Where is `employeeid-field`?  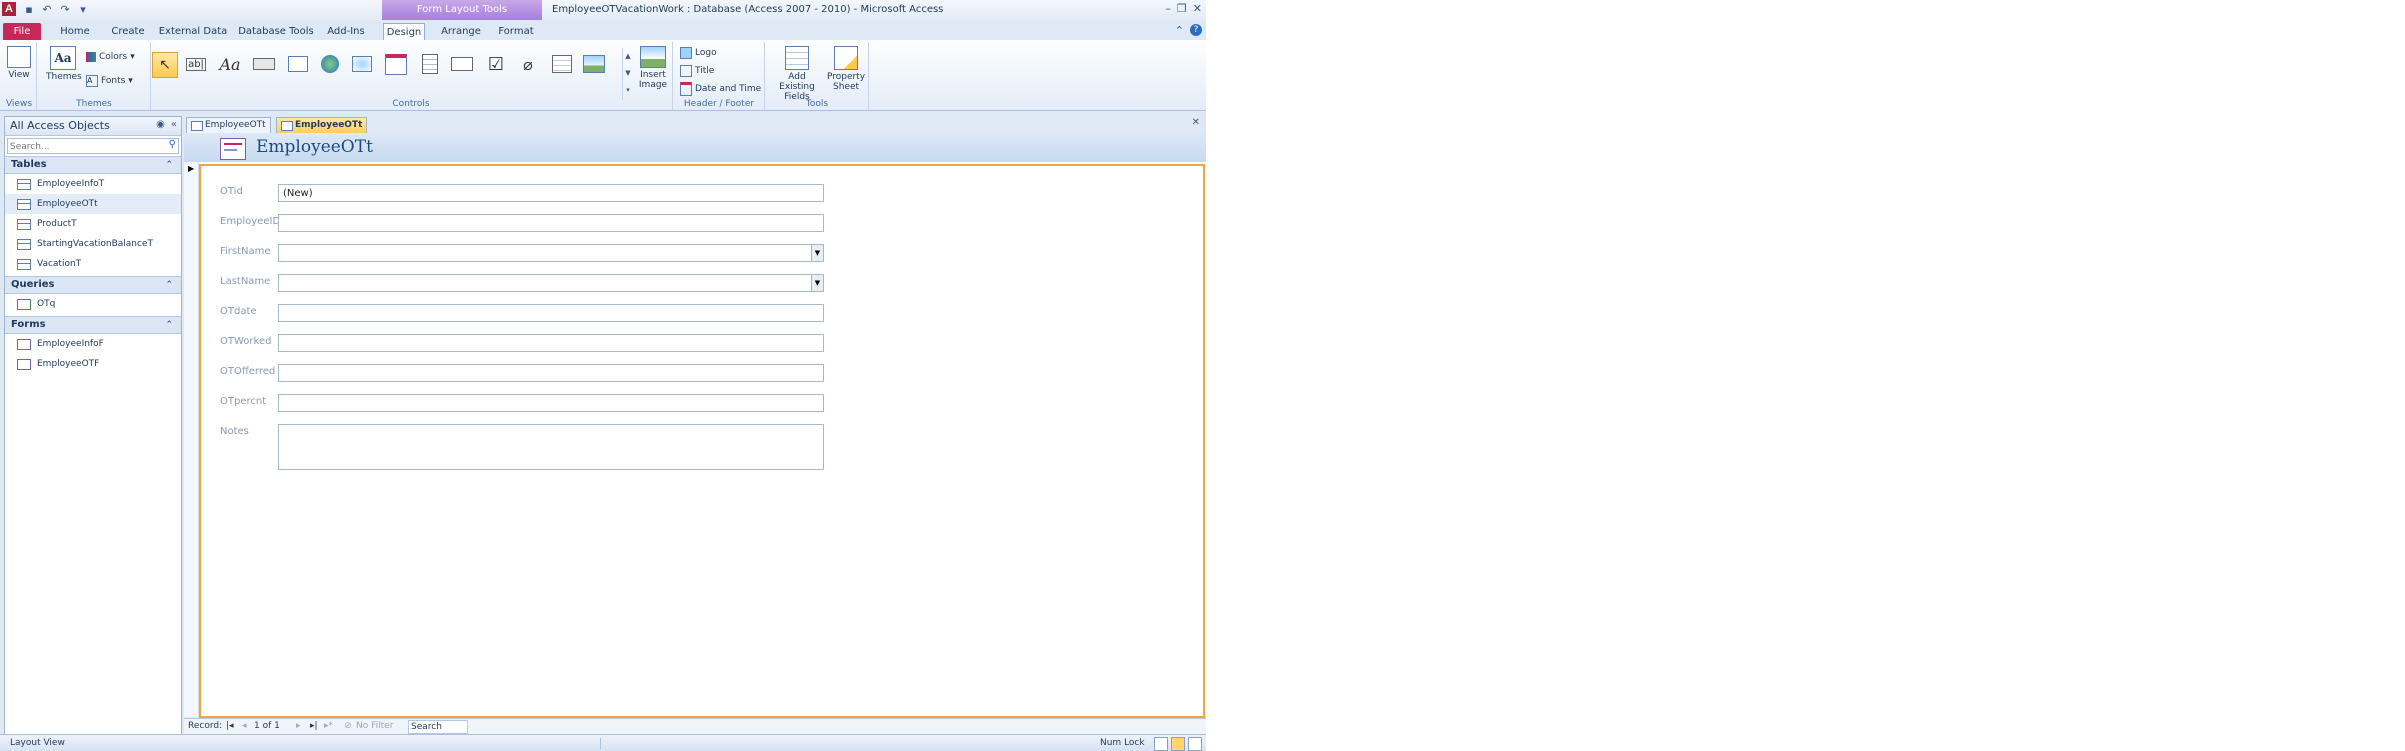
employeeid-field is located at coordinates (551, 223).